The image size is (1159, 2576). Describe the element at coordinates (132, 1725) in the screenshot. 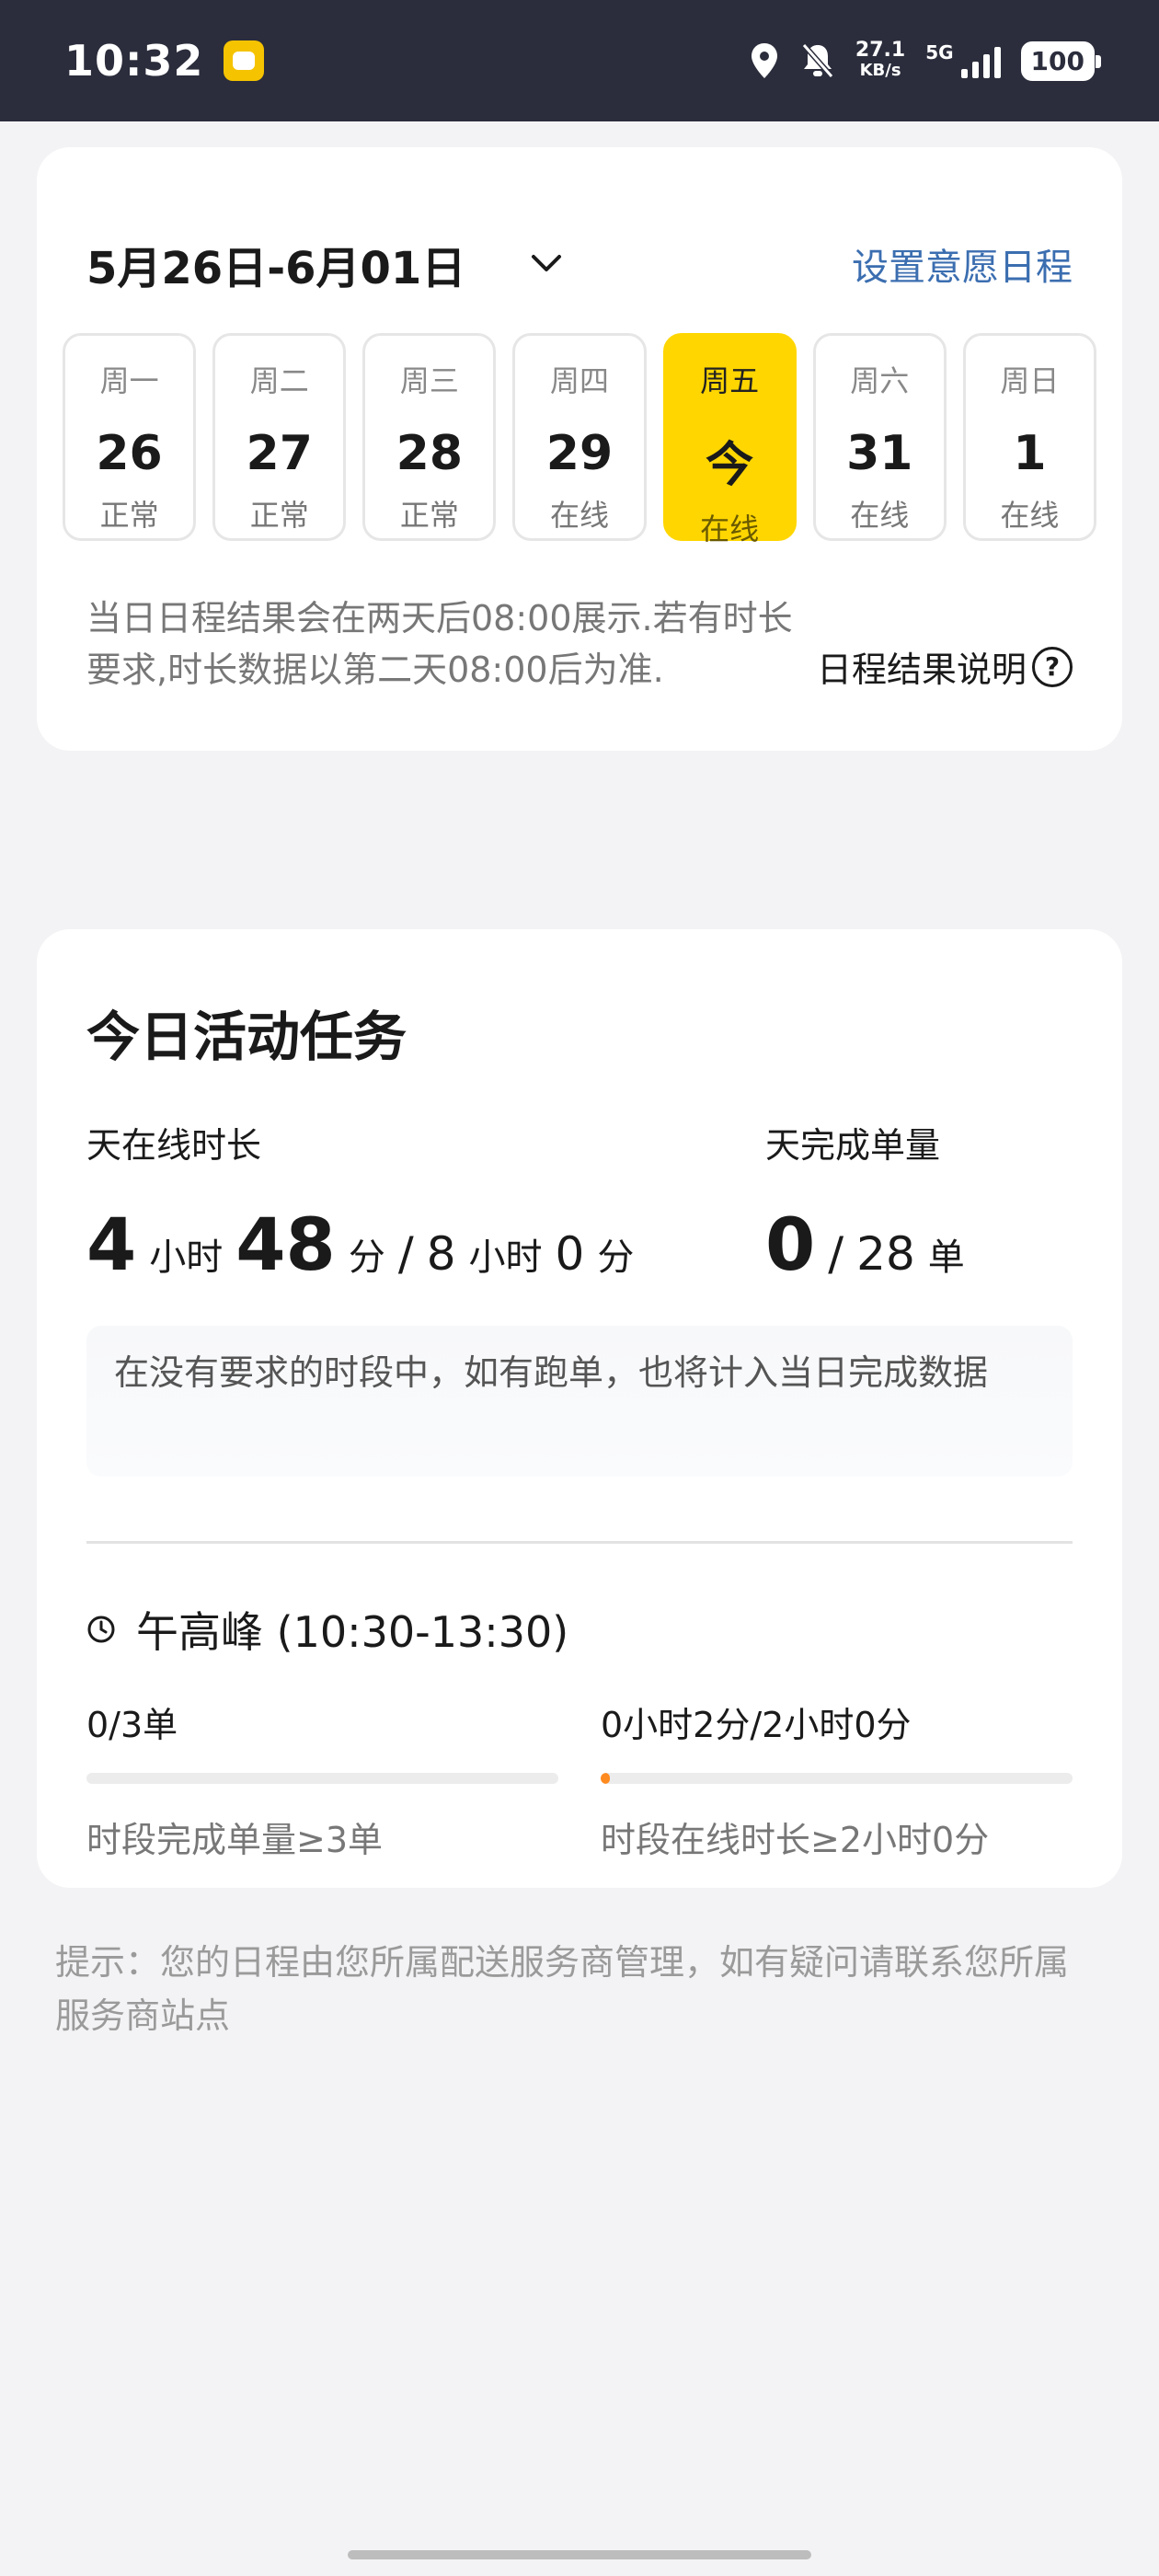

I see `orders-progress-label: 0/3单` at that location.